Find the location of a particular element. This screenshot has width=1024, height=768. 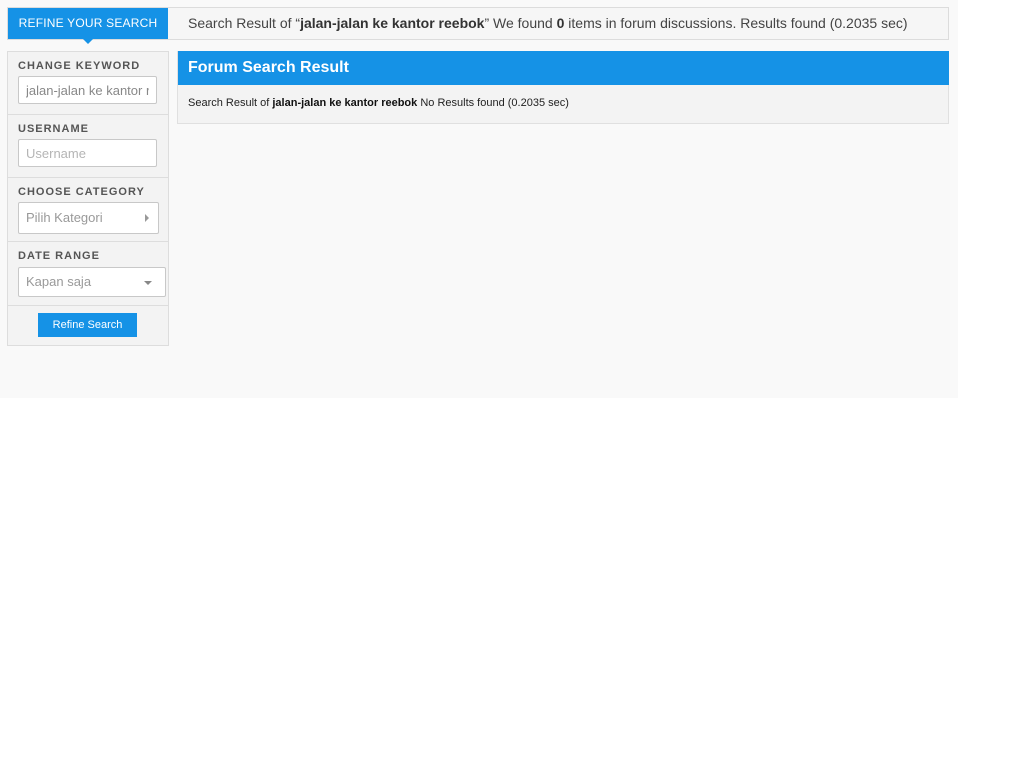

chevron-right-icon is located at coordinates (147, 218).